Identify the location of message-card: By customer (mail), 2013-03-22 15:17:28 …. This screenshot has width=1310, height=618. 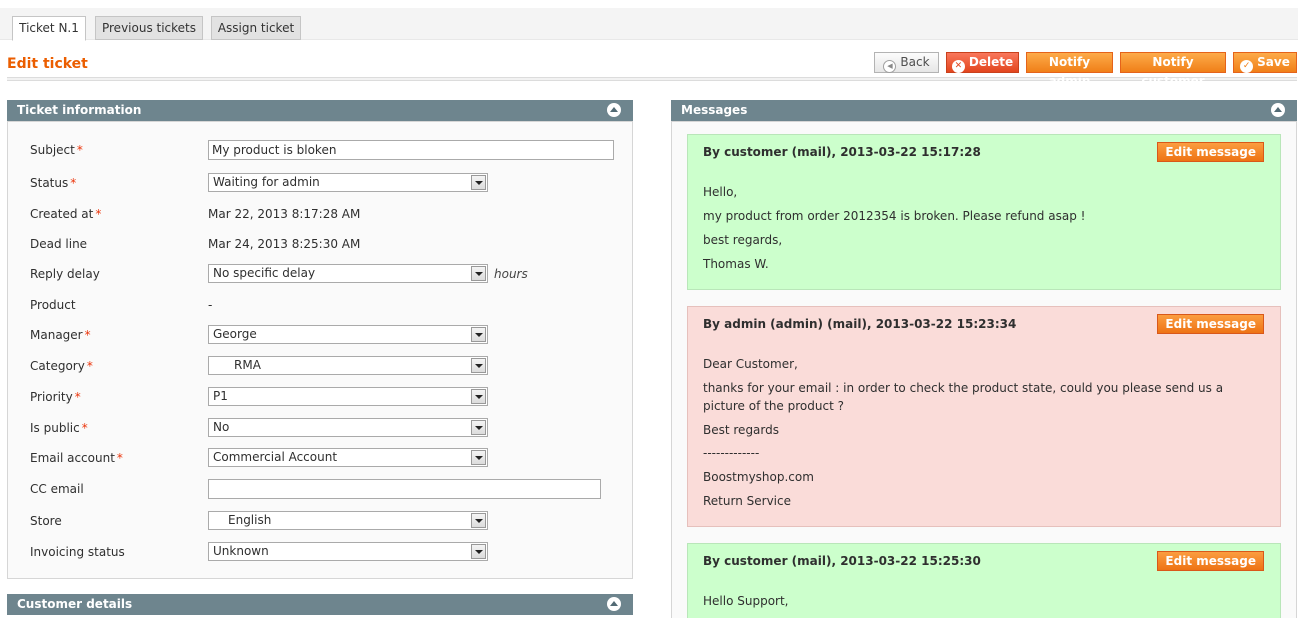
(984, 212).